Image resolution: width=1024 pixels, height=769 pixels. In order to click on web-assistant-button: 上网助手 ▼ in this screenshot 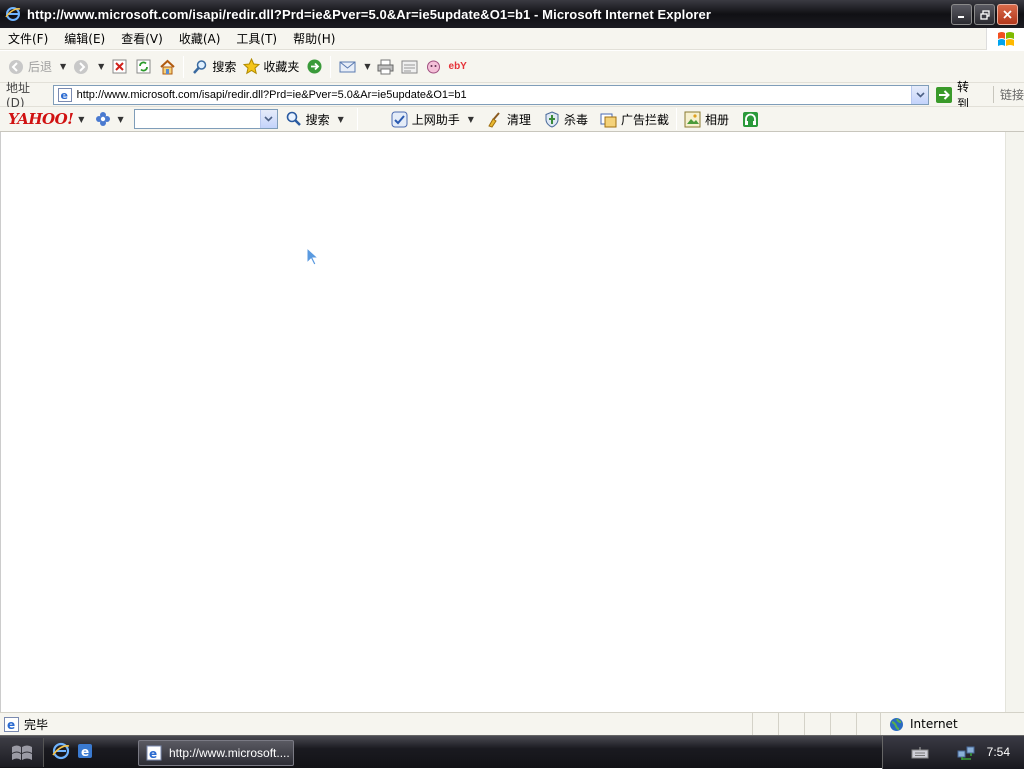, I will do `click(432, 119)`.